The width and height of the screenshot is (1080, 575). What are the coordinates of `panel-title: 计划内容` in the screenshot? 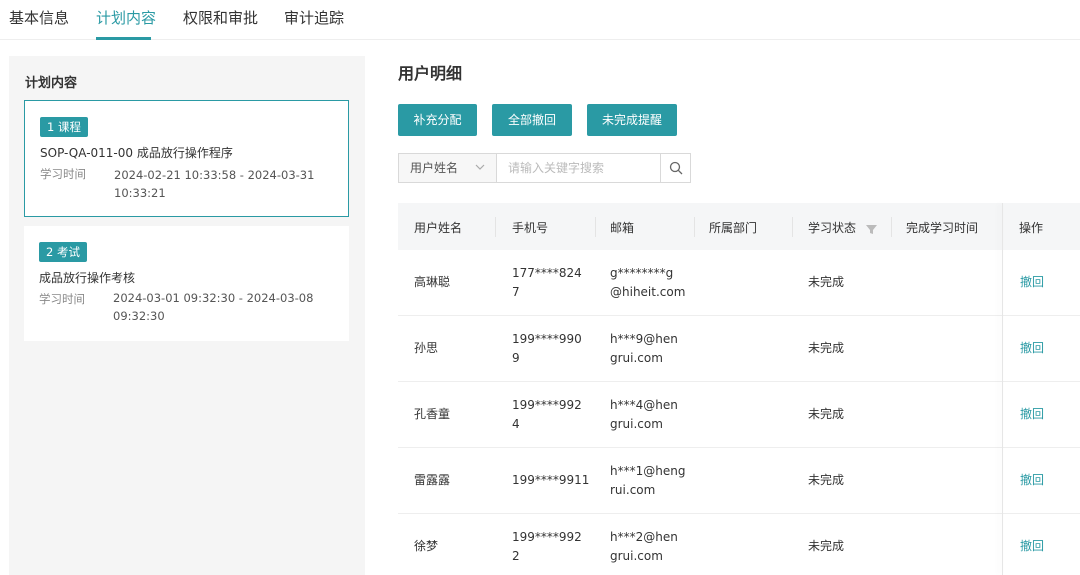 It's located at (51, 83).